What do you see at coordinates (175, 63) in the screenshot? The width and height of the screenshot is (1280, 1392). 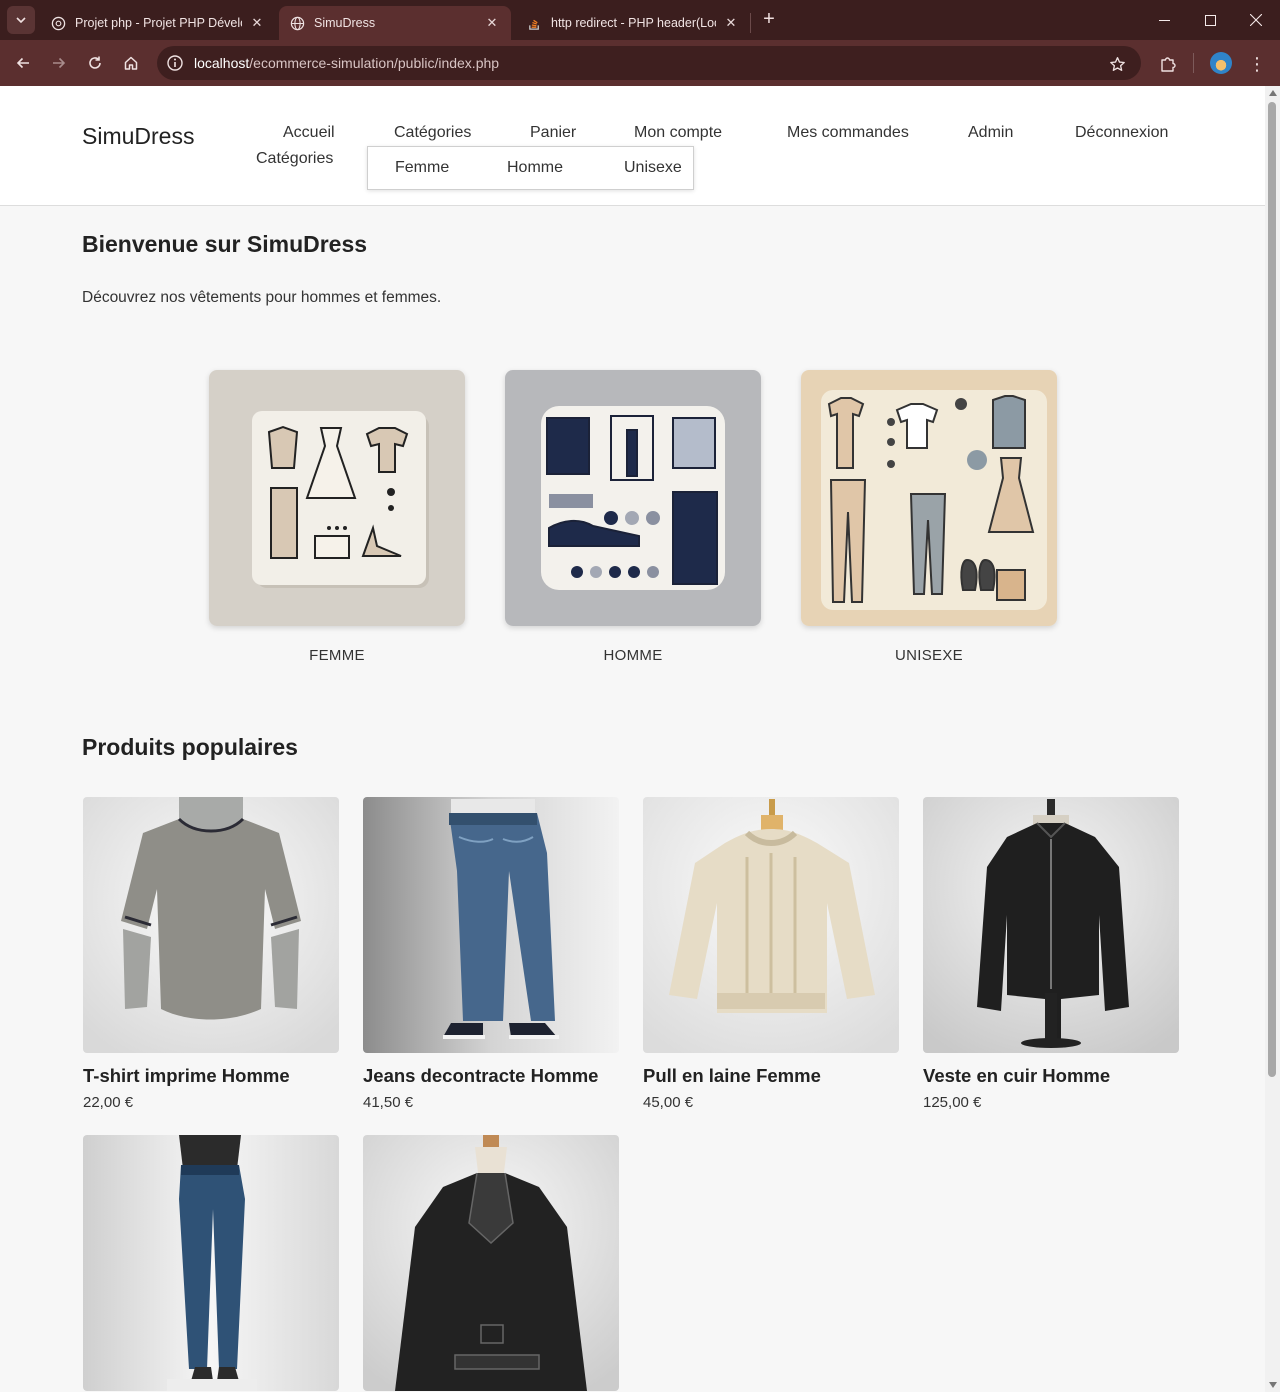 I see `info-icon` at bounding box center [175, 63].